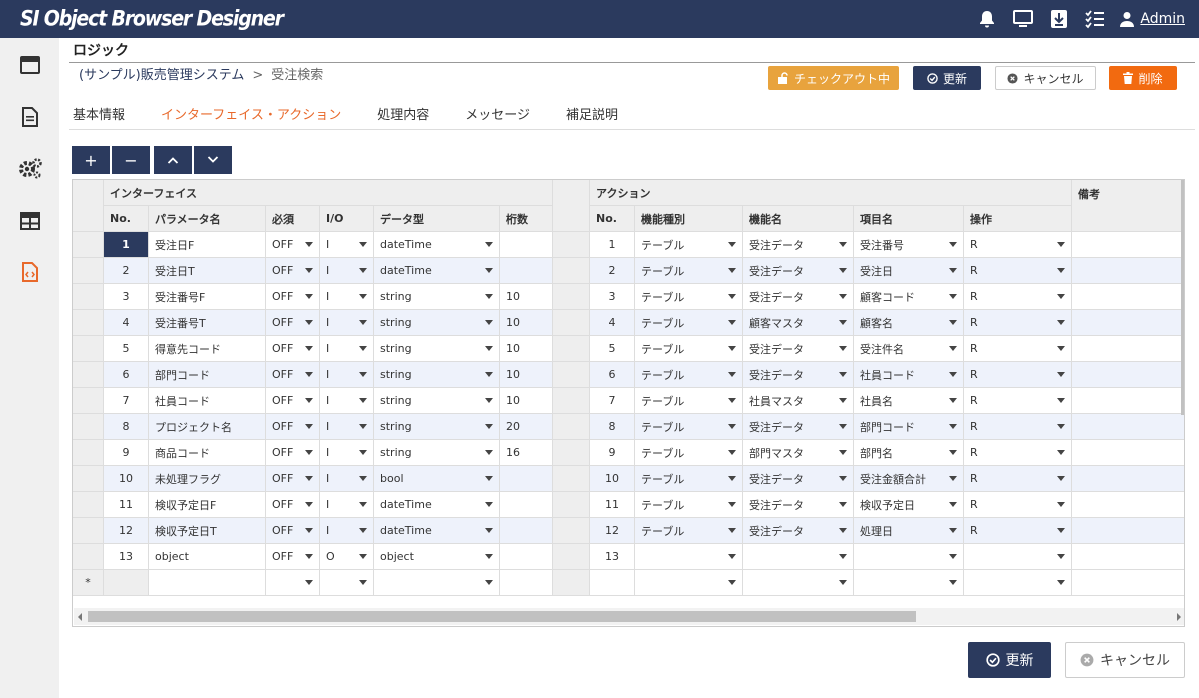  Describe the element at coordinates (173, 160) in the screenshot. I see `move-up-button` at that location.